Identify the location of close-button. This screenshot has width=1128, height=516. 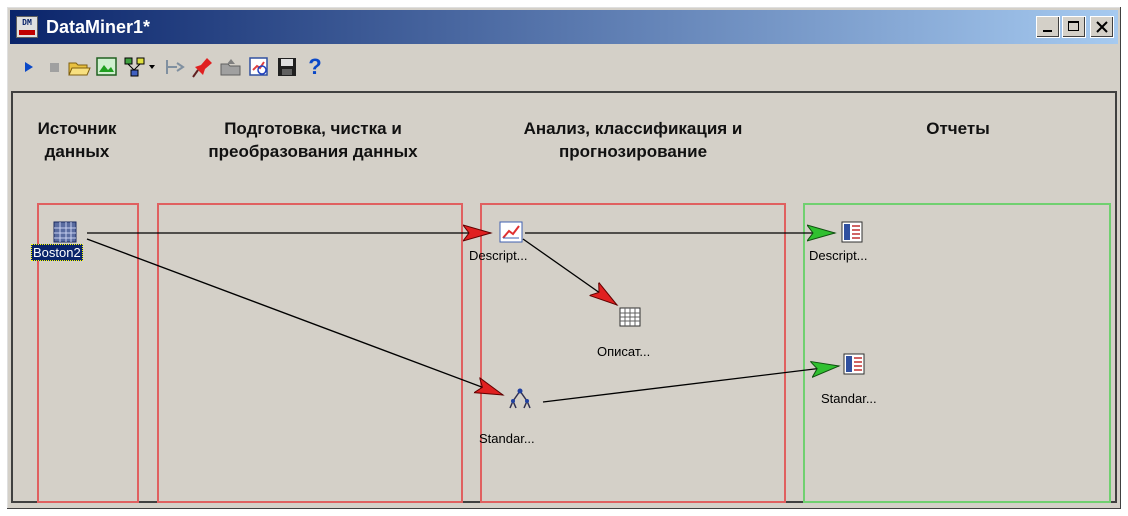
(1102, 27).